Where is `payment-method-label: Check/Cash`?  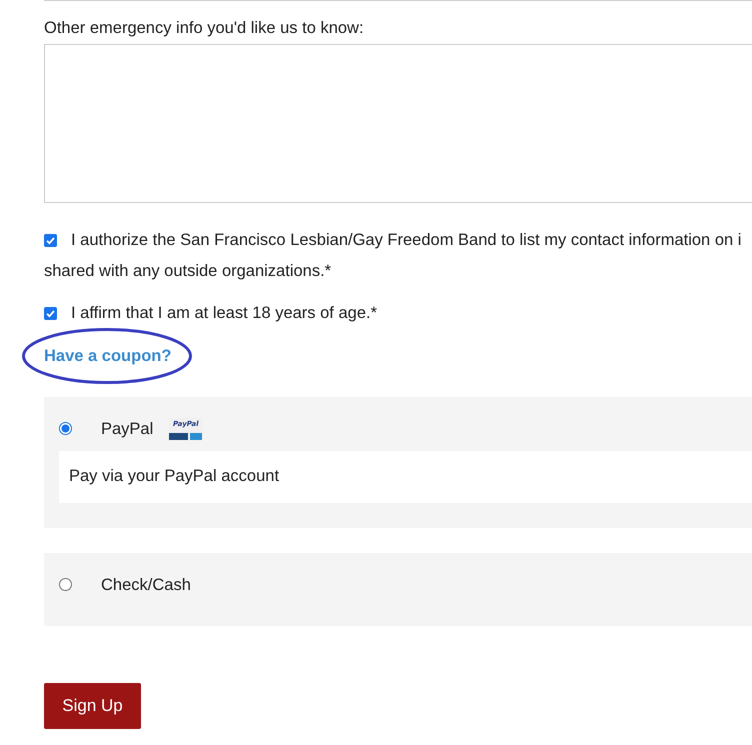
payment-method-label: Check/Cash is located at coordinates (146, 584).